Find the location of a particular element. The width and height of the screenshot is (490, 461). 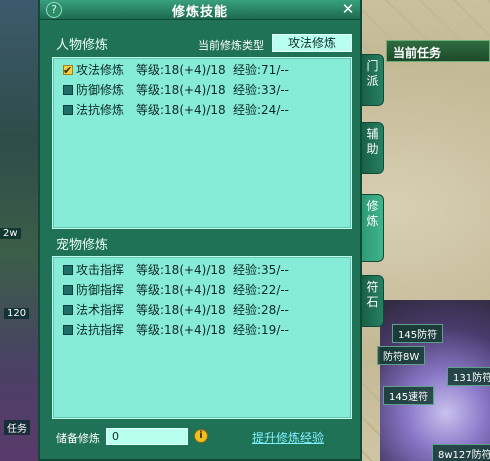

pet-cultivation-row: 法术指挥 等级:18(+4)/18 经验:28/-- is located at coordinates (206, 310).